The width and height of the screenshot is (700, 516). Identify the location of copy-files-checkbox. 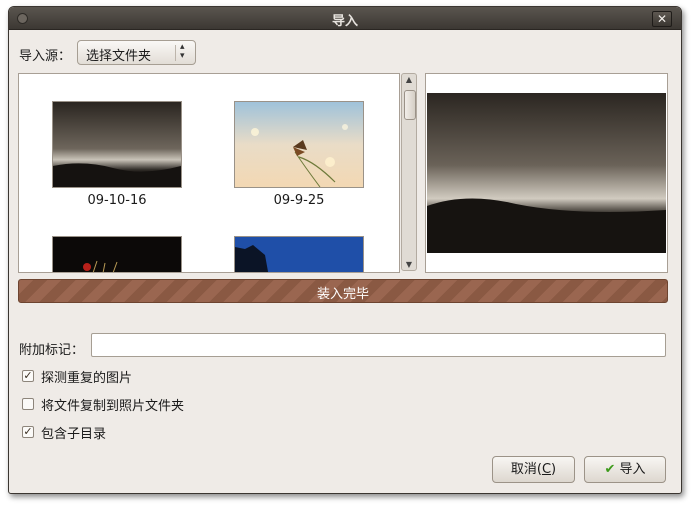
(28, 404).